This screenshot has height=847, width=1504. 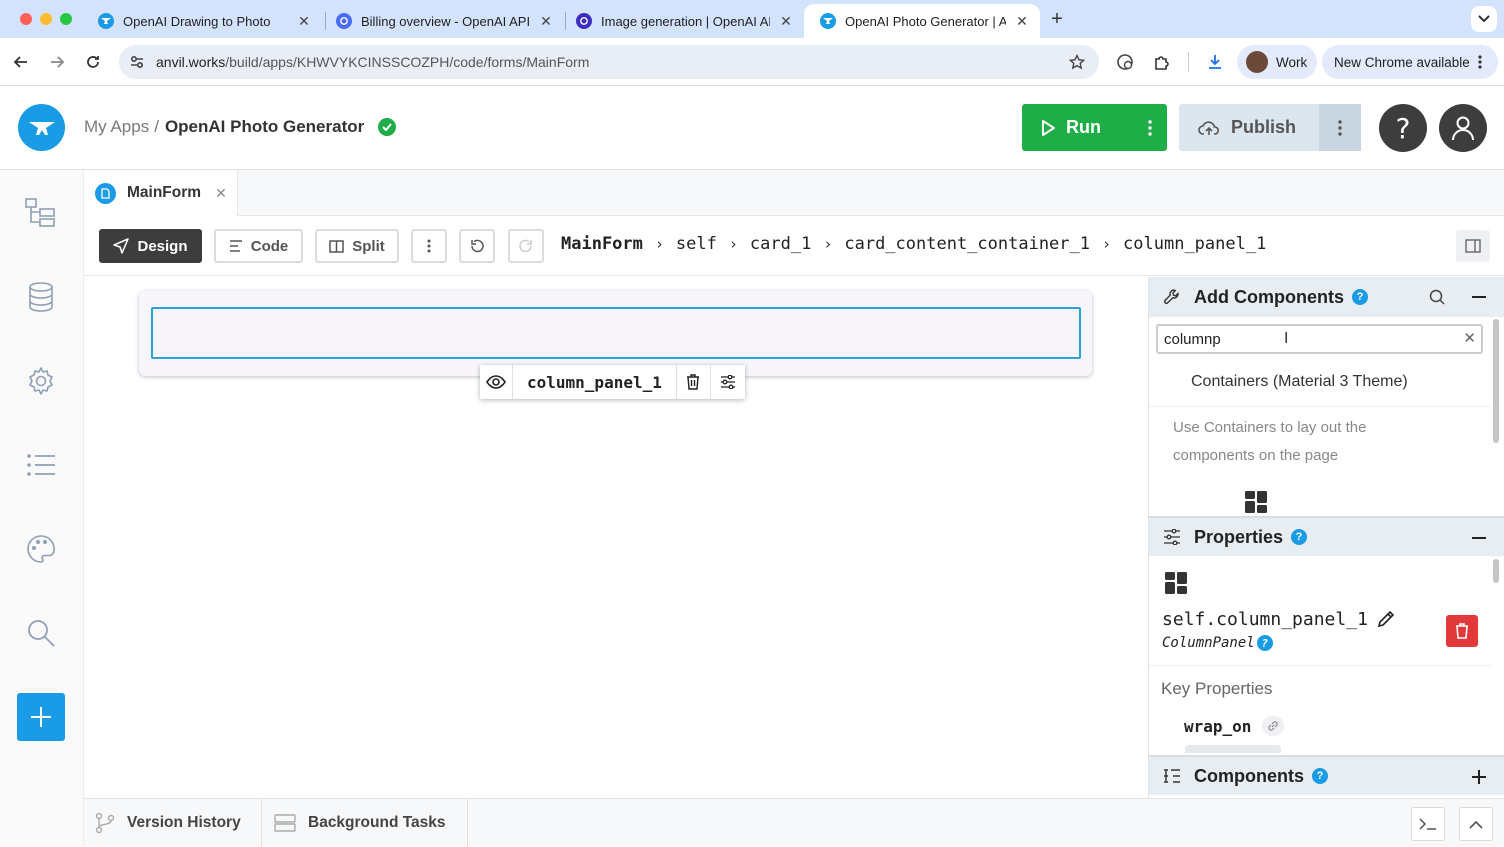 I want to click on design-mode-button: Design, so click(x=150, y=246).